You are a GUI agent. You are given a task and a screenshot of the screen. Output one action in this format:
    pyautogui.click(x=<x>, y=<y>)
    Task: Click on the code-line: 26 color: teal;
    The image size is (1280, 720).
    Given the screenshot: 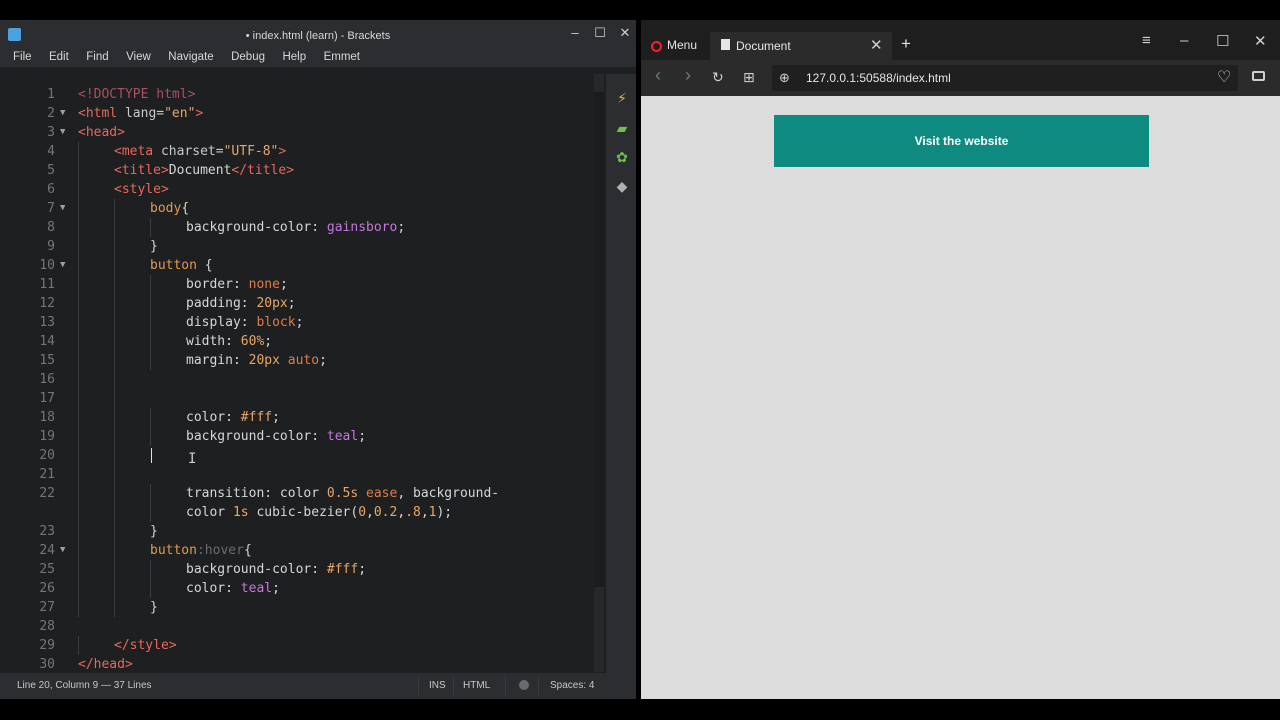 What is the action you would take?
    pyautogui.click(x=307, y=588)
    